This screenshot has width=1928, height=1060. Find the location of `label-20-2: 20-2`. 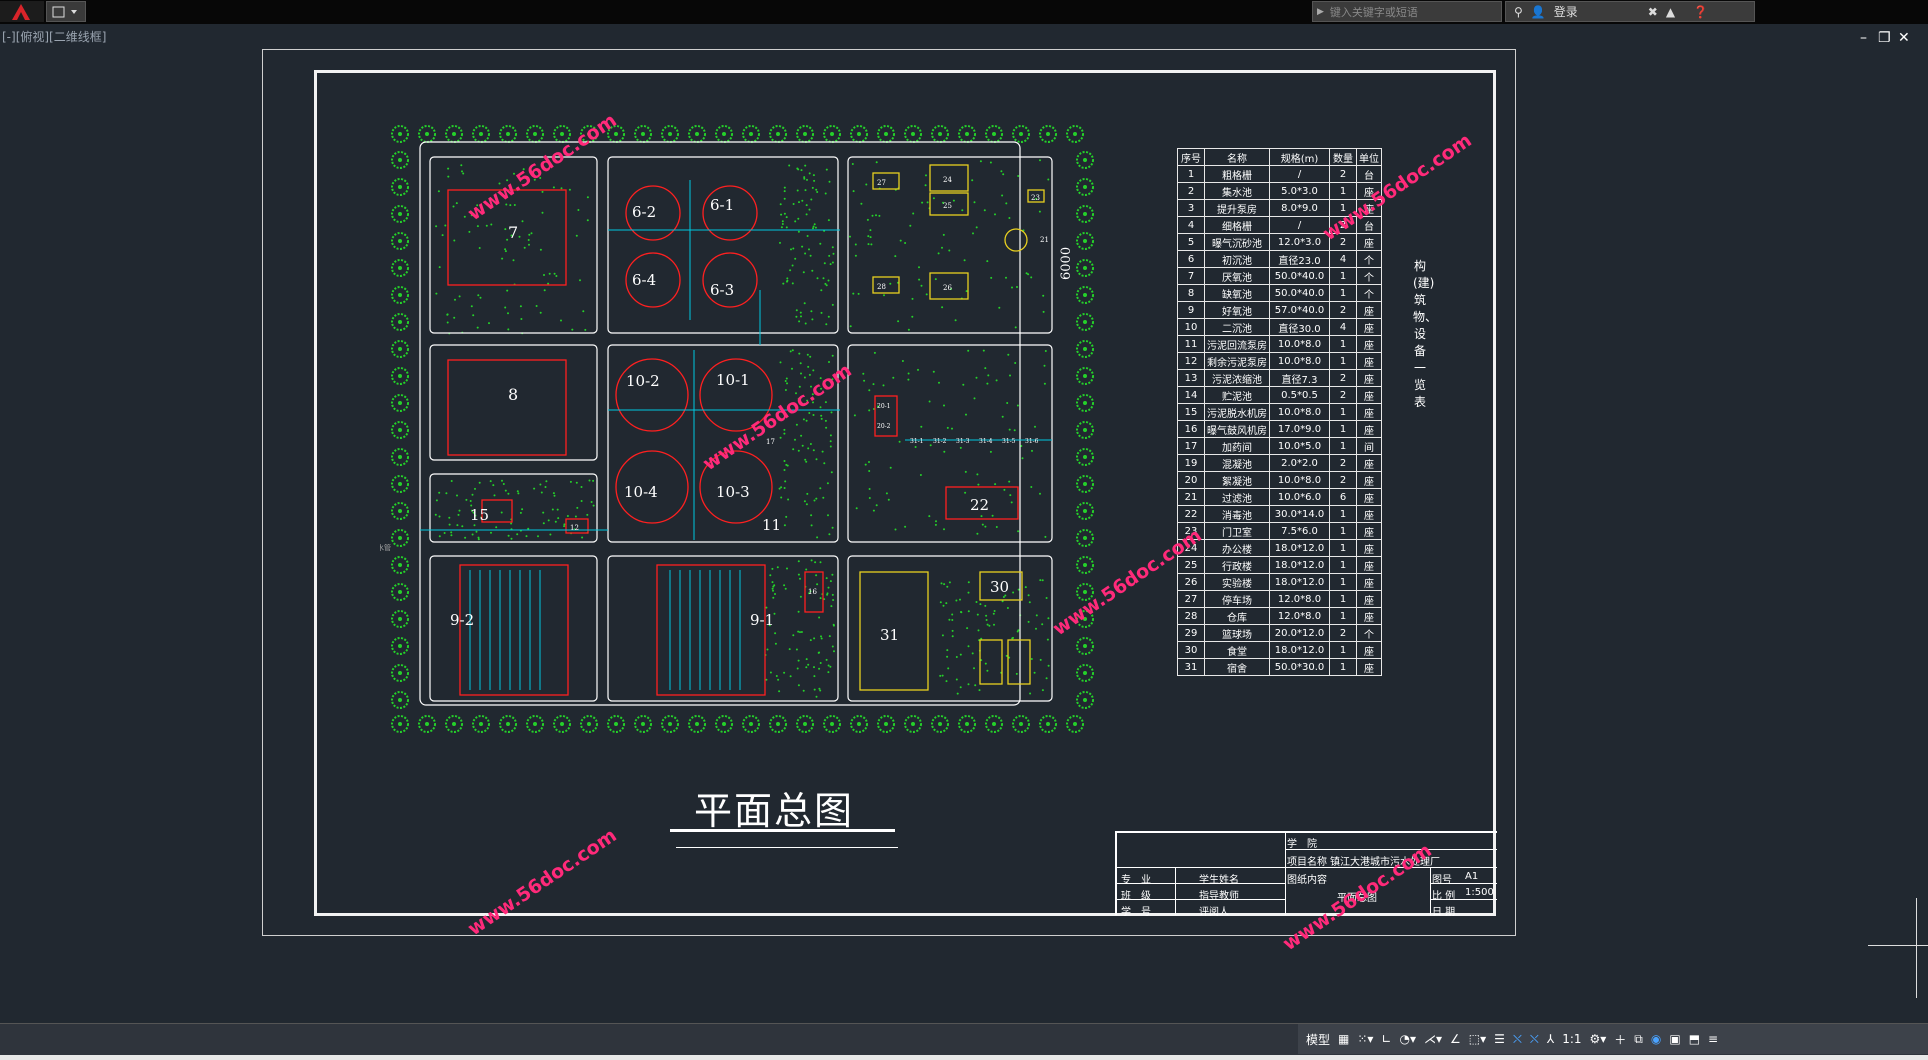

label-20-2: 20-2 is located at coordinates (884, 426).